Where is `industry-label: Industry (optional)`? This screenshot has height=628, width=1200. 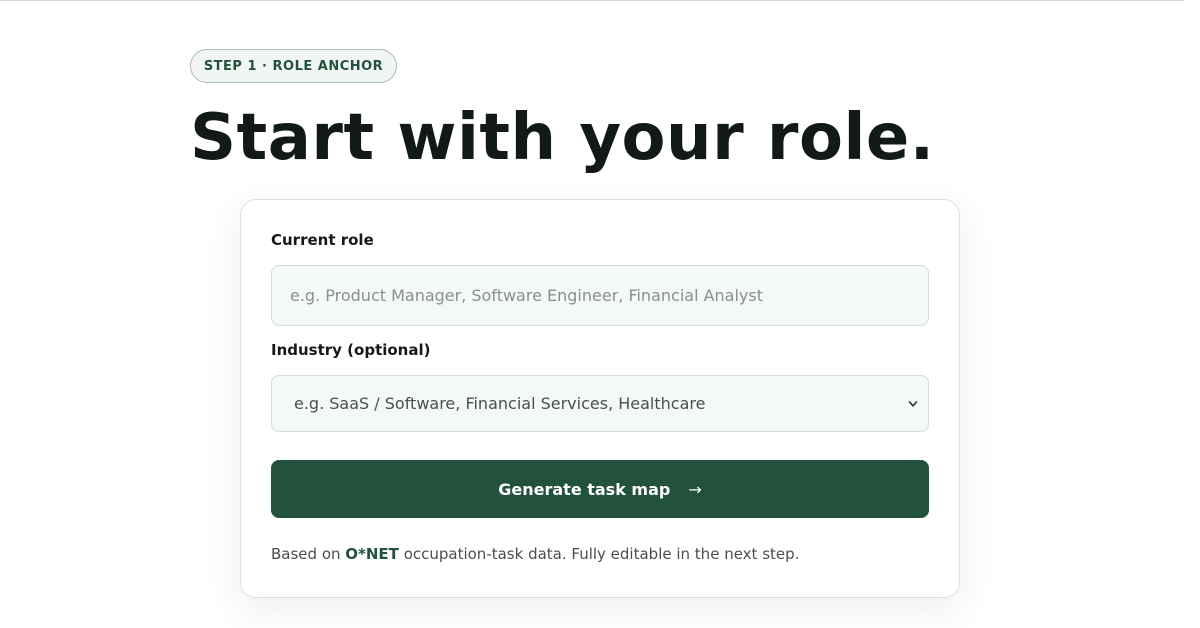 industry-label: Industry (optional) is located at coordinates (351, 350).